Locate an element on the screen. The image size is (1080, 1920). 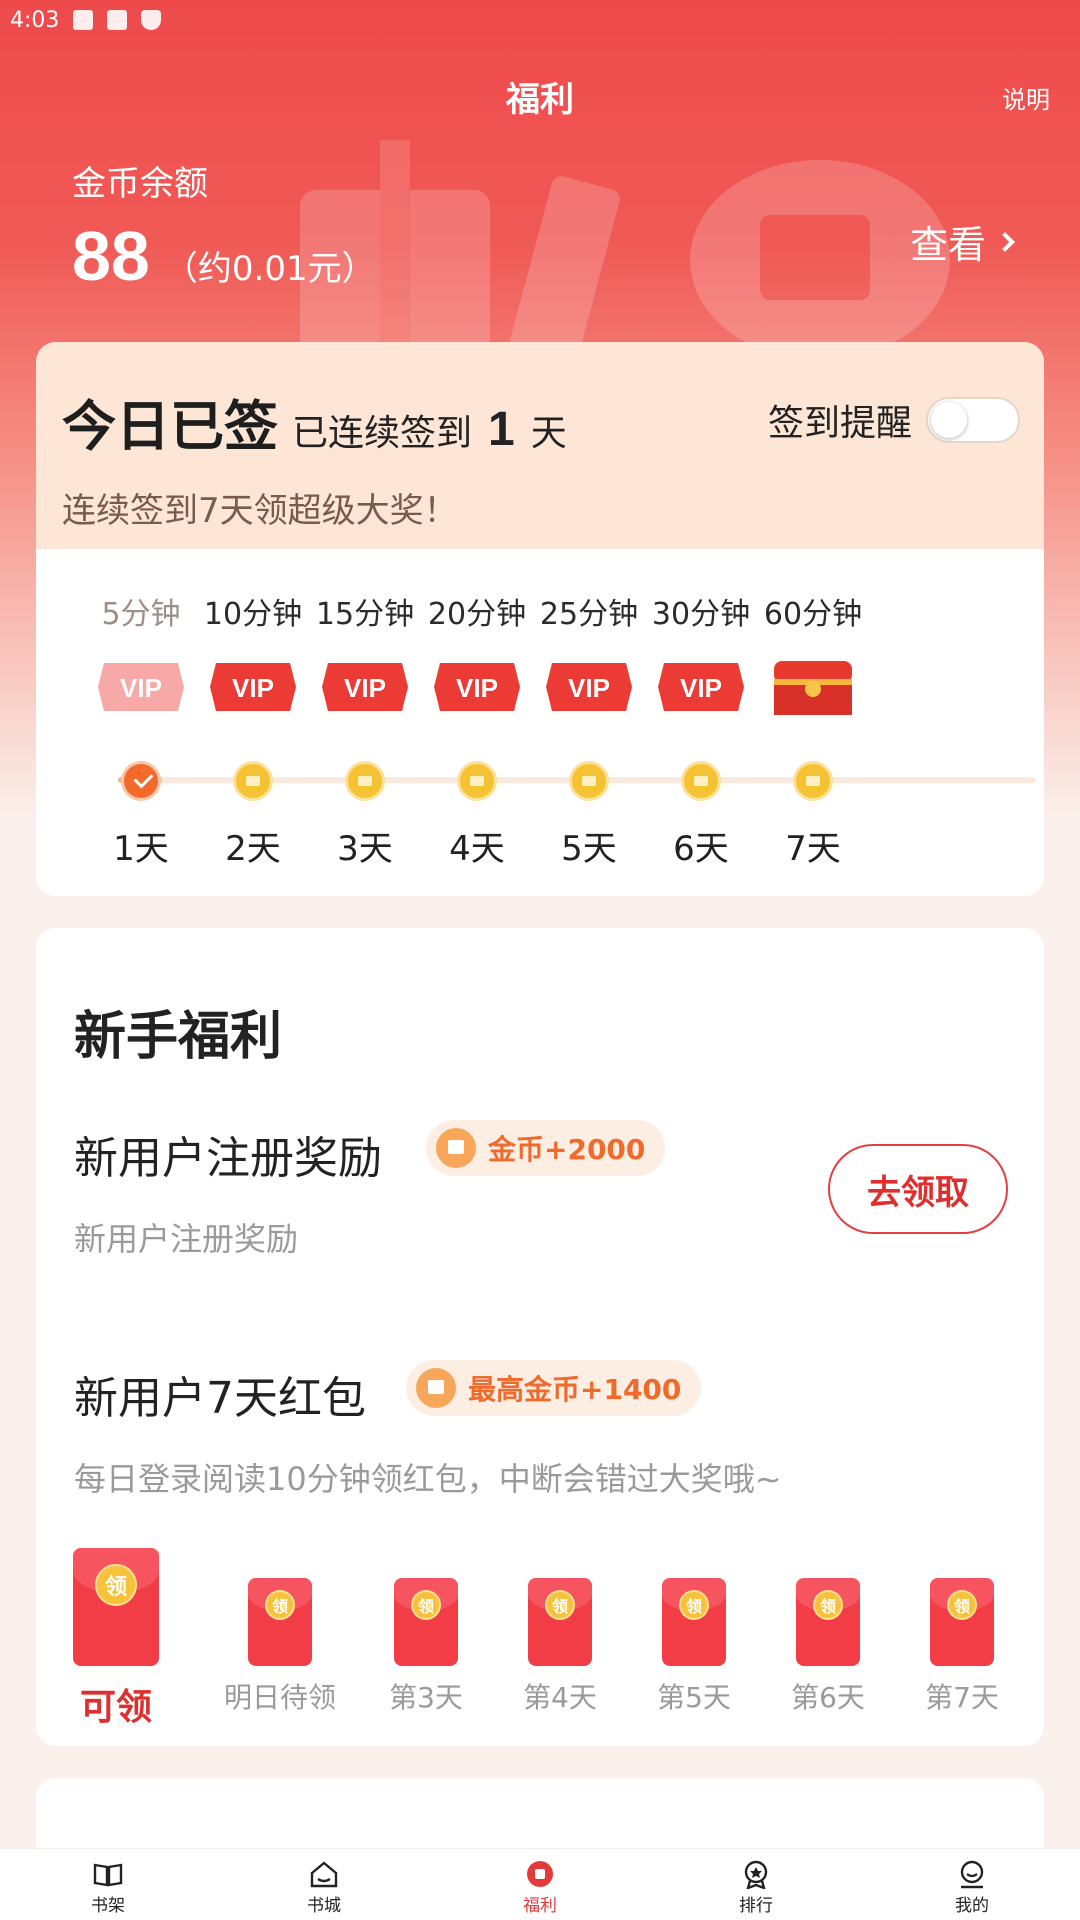
sign-streak-days: 1 is located at coordinates (501, 429).